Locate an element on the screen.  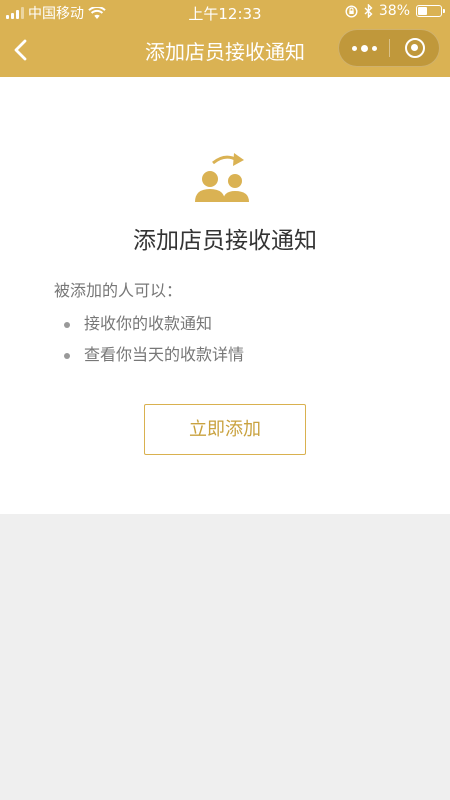
header: 中国移动 上午12:33 38% 添加店员接收通知 is located at coordinates (225, 38).